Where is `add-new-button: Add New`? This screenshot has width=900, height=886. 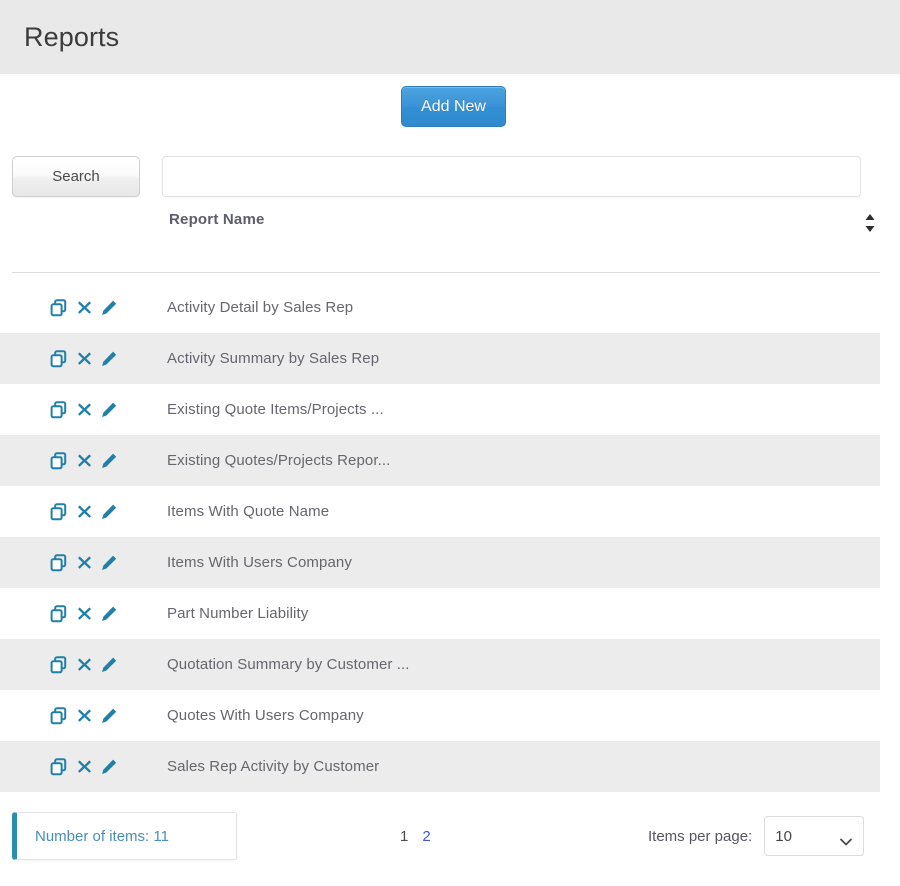 add-new-button: Add New is located at coordinates (453, 106).